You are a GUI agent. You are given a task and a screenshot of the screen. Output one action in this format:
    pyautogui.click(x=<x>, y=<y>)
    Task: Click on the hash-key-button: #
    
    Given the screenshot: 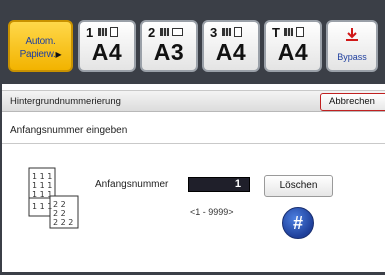 What is the action you would take?
    pyautogui.click(x=298, y=223)
    